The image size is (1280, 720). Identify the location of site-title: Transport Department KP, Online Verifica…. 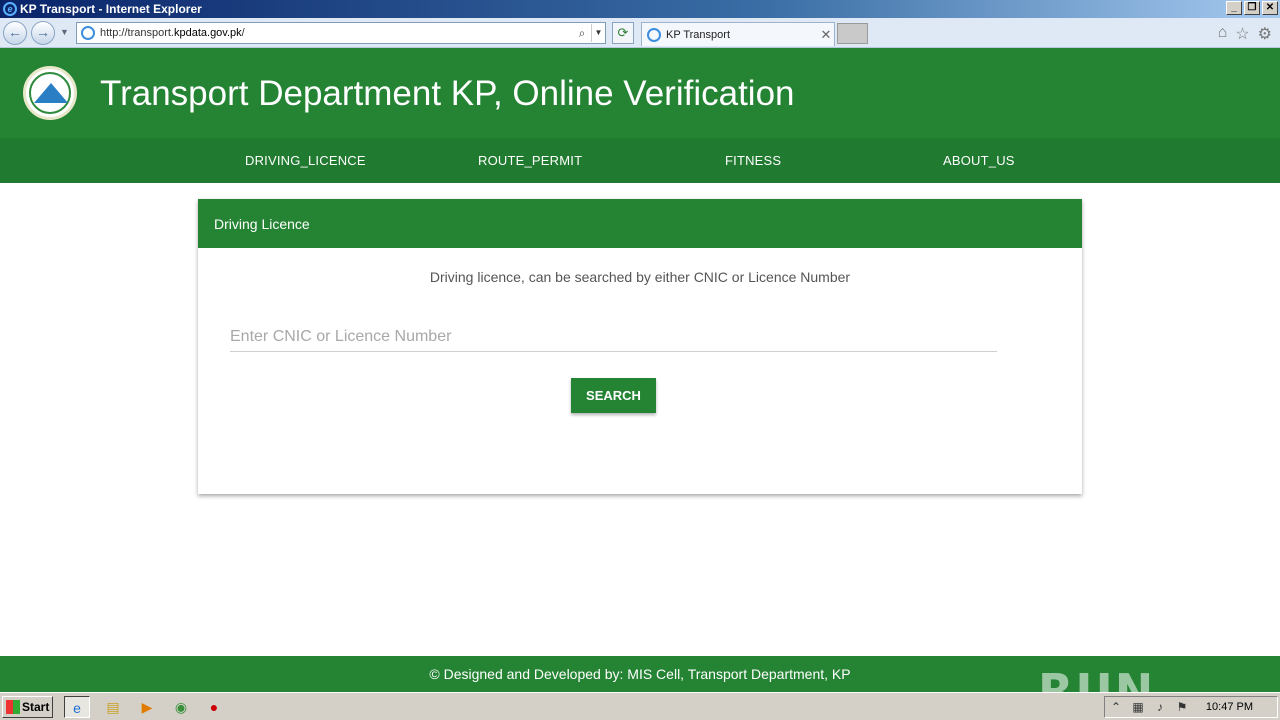
(447, 93).